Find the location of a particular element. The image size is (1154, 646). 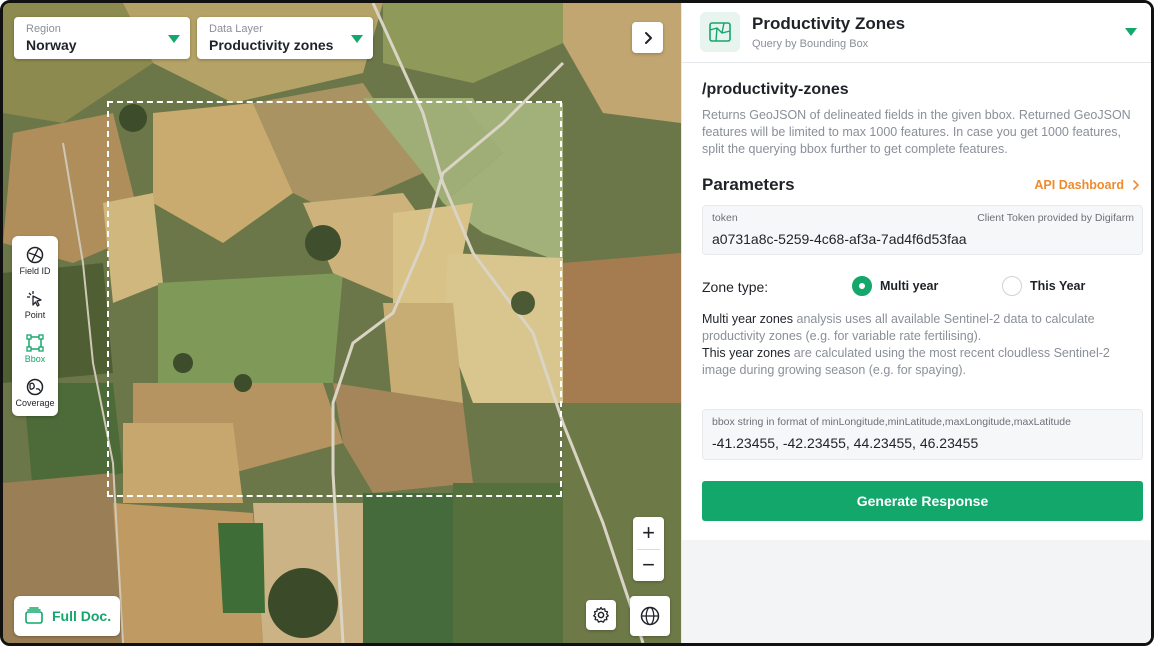

zone-type-label: Zone type: is located at coordinates (735, 287).